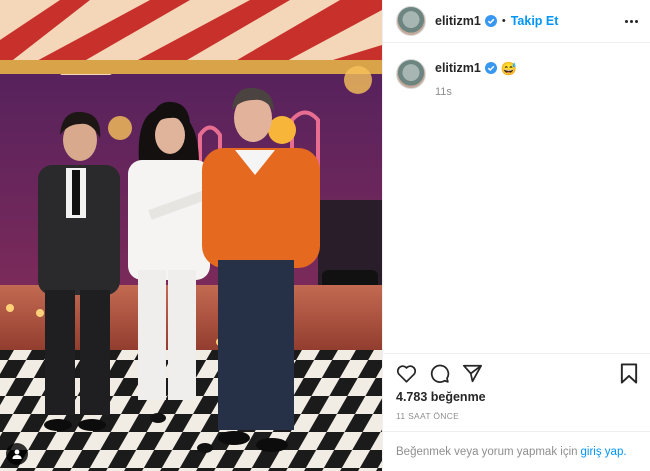 This screenshot has height=471, width=650. I want to click on login-link: giriş yap., so click(604, 452).